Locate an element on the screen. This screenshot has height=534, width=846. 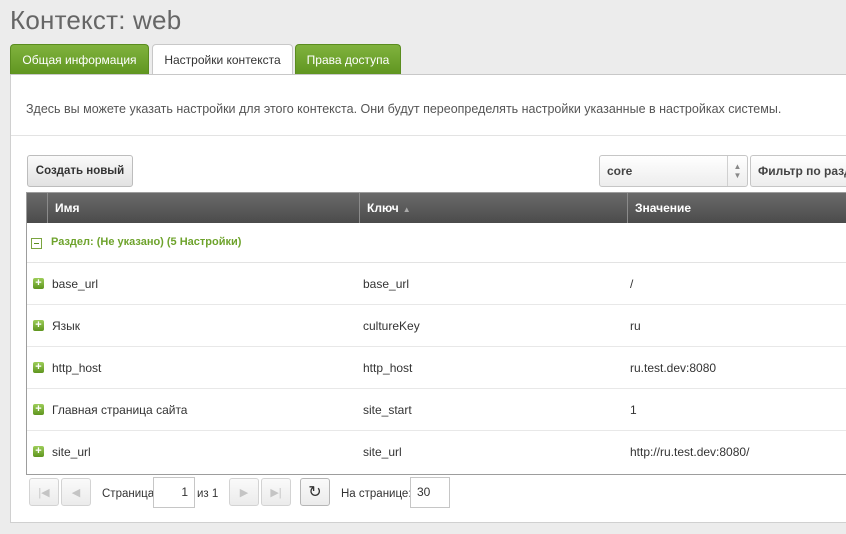
group-label: Раздел: (Не указано) (5 Настройки) is located at coordinates (146, 242).